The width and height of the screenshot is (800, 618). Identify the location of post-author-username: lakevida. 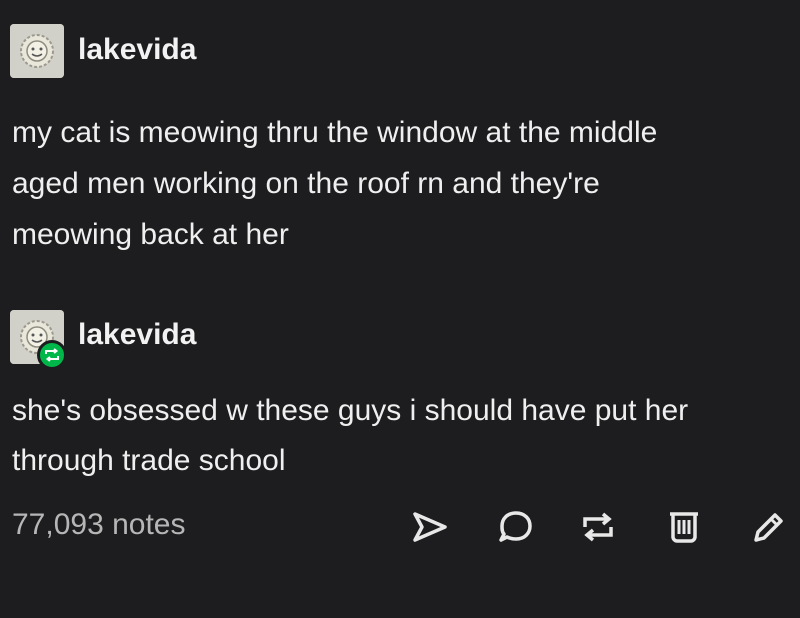
(137, 50).